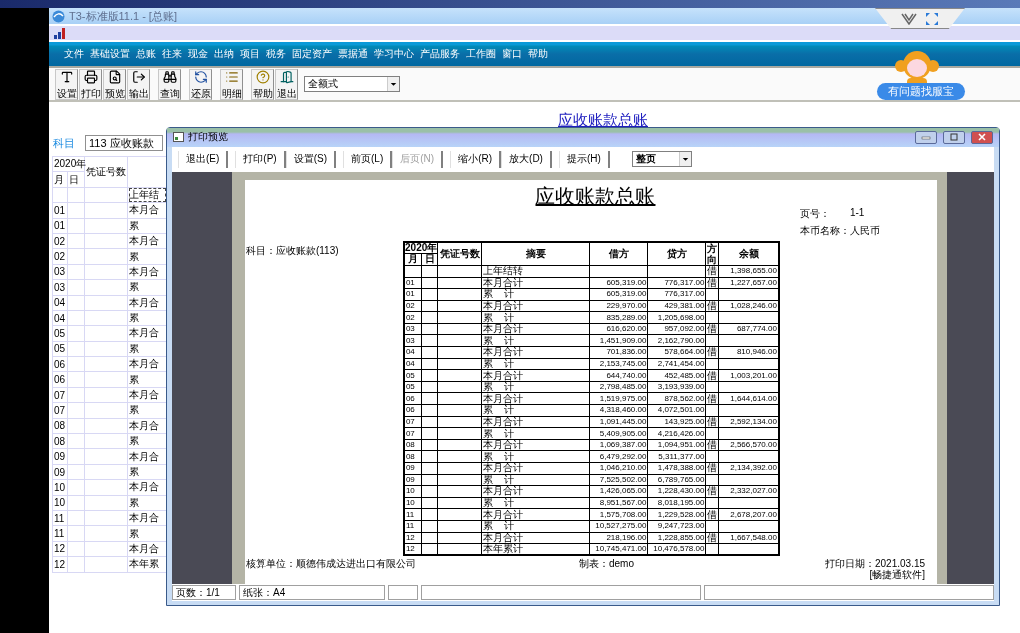 This screenshot has height=633, width=1020. What do you see at coordinates (412, 526) in the screenshot?
I see `table-cell: 11` at bounding box center [412, 526].